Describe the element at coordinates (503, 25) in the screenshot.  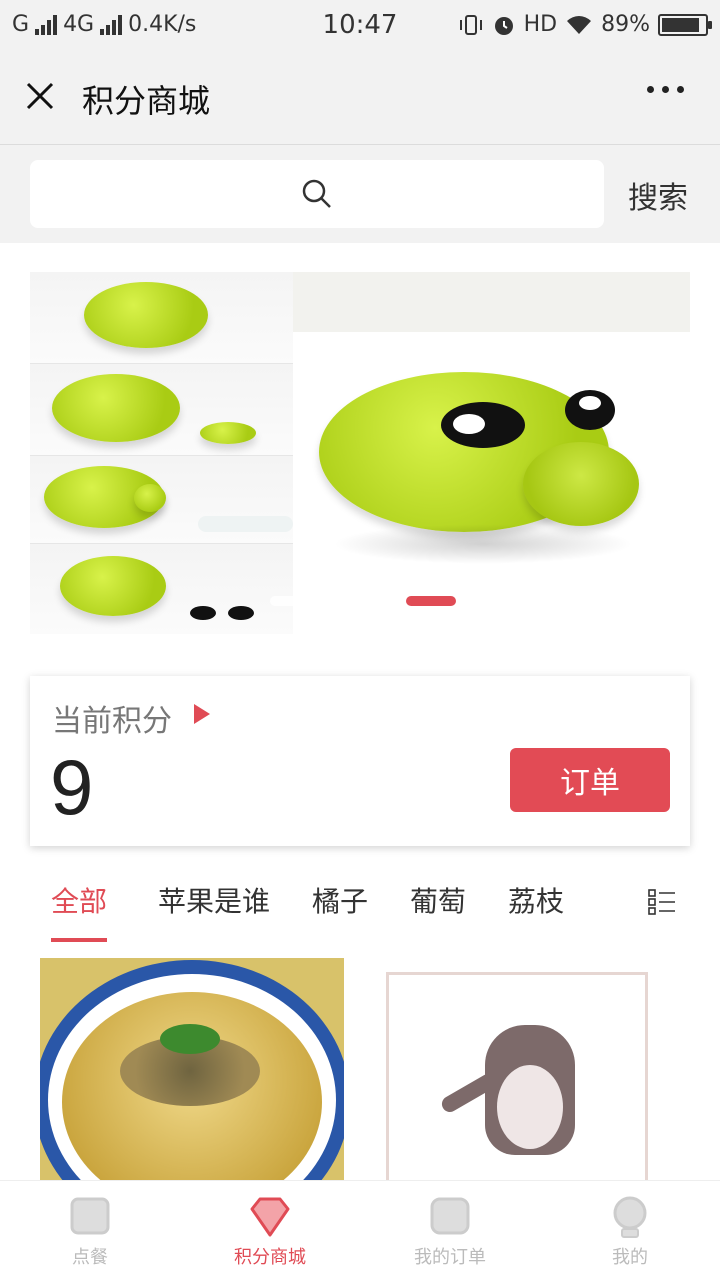
I see `alarm-icon` at that location.